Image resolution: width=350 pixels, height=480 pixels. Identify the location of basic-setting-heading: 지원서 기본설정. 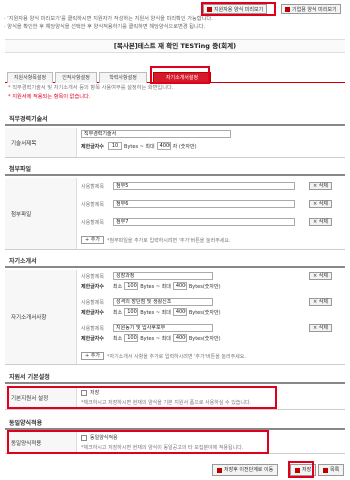
(175, 378).